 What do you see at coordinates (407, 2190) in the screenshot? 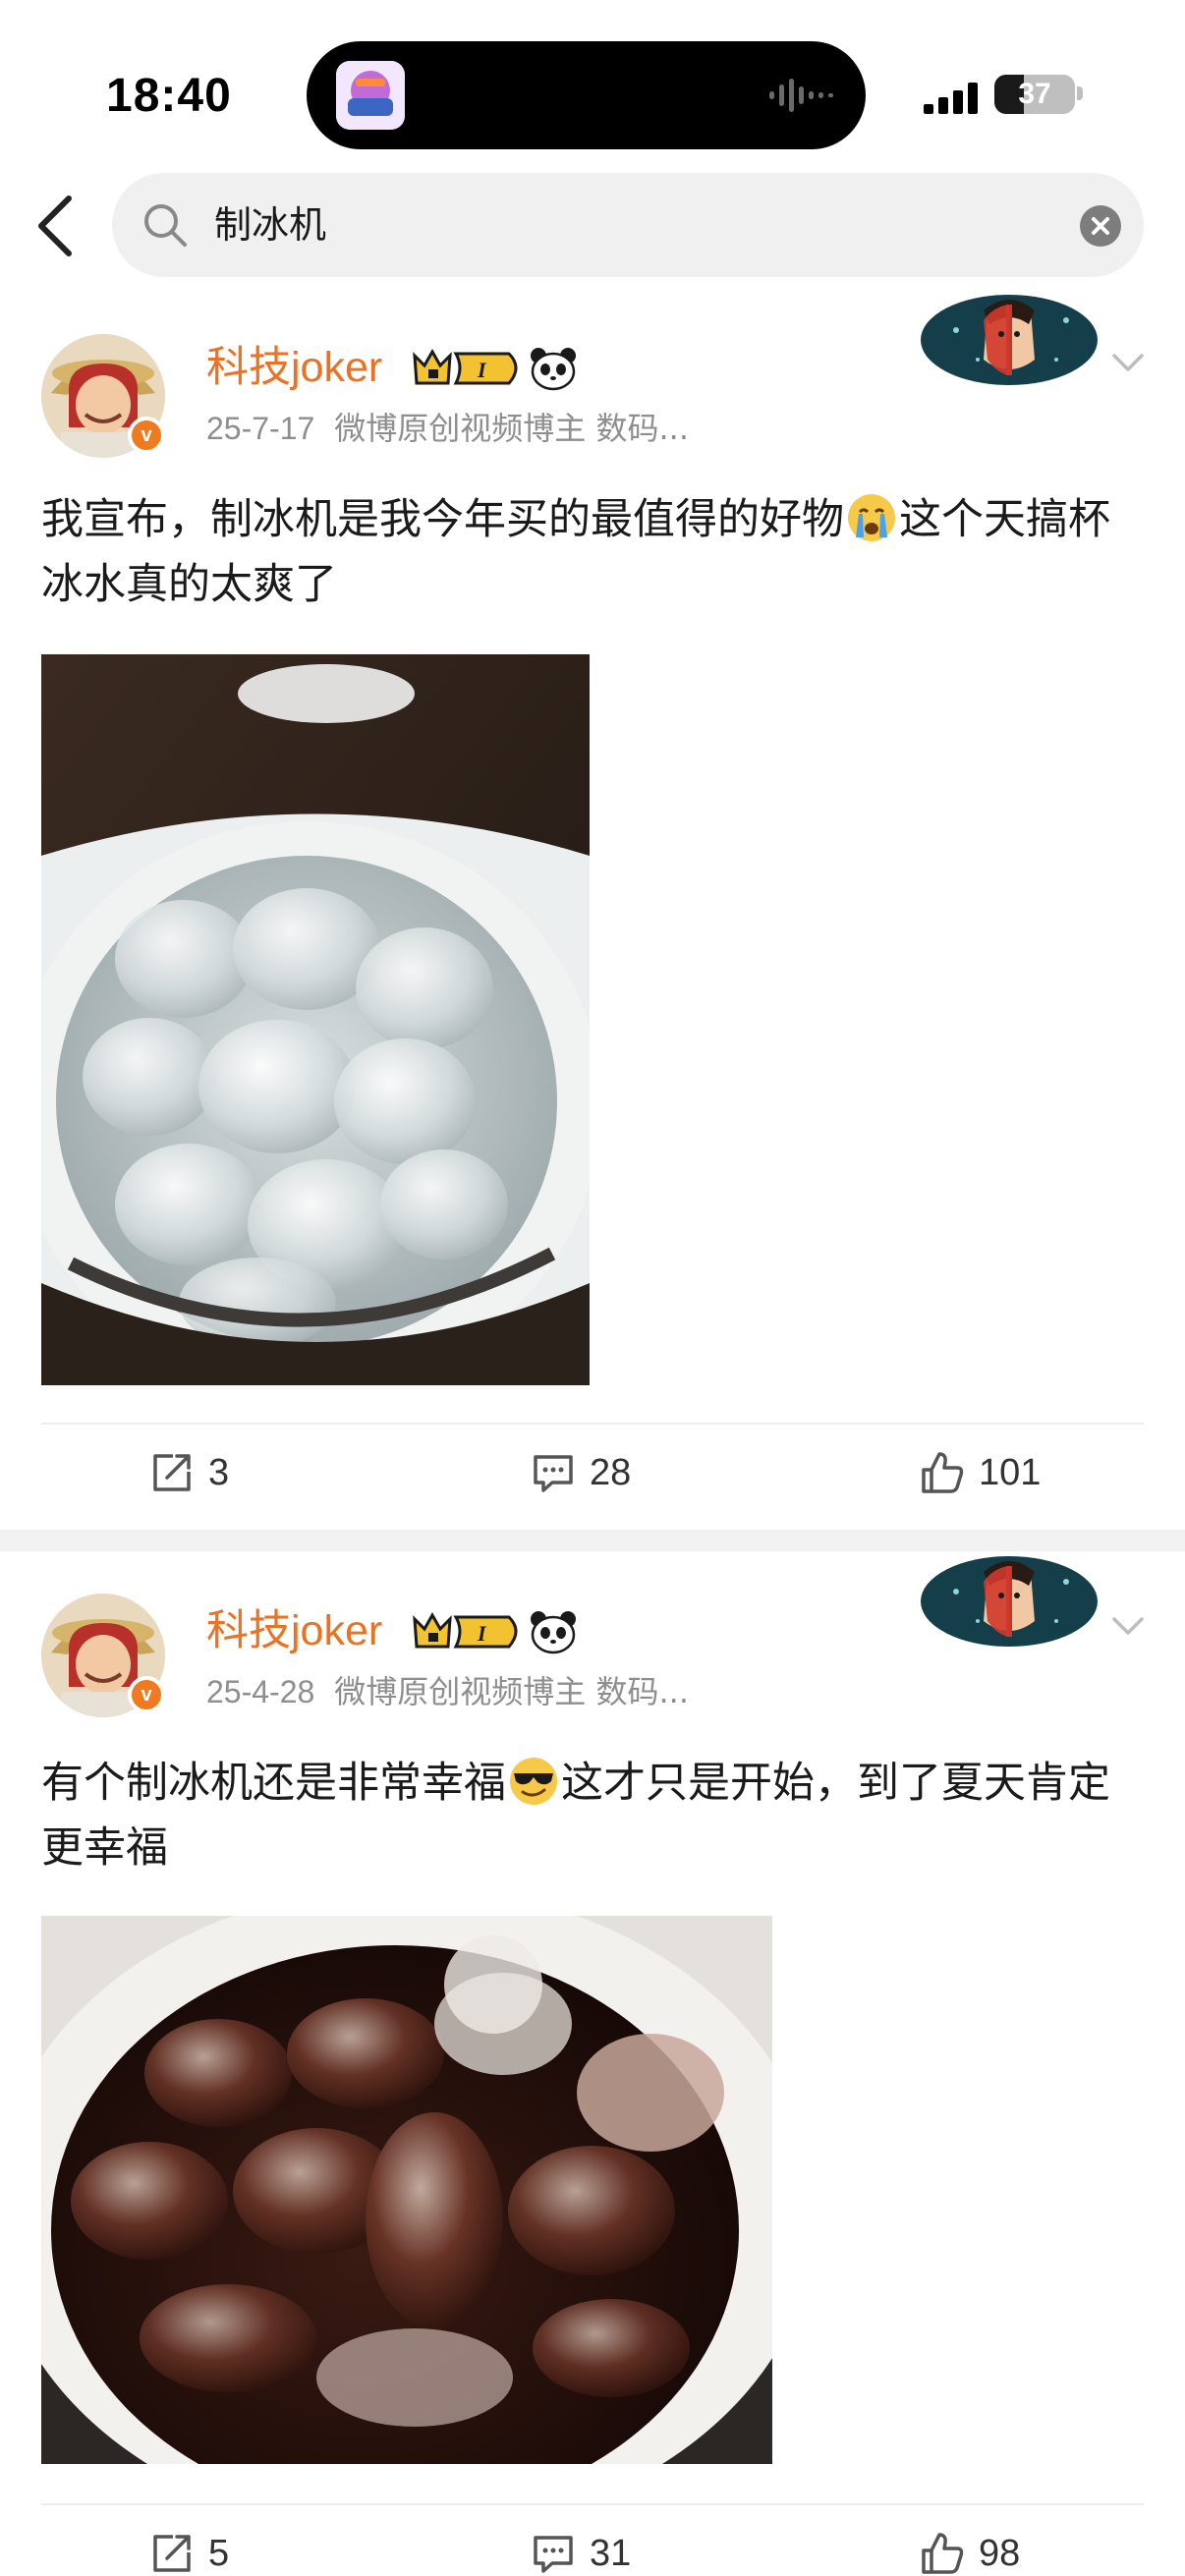
I see `post-image-iced-cola` at bounding box center [407, 2190].